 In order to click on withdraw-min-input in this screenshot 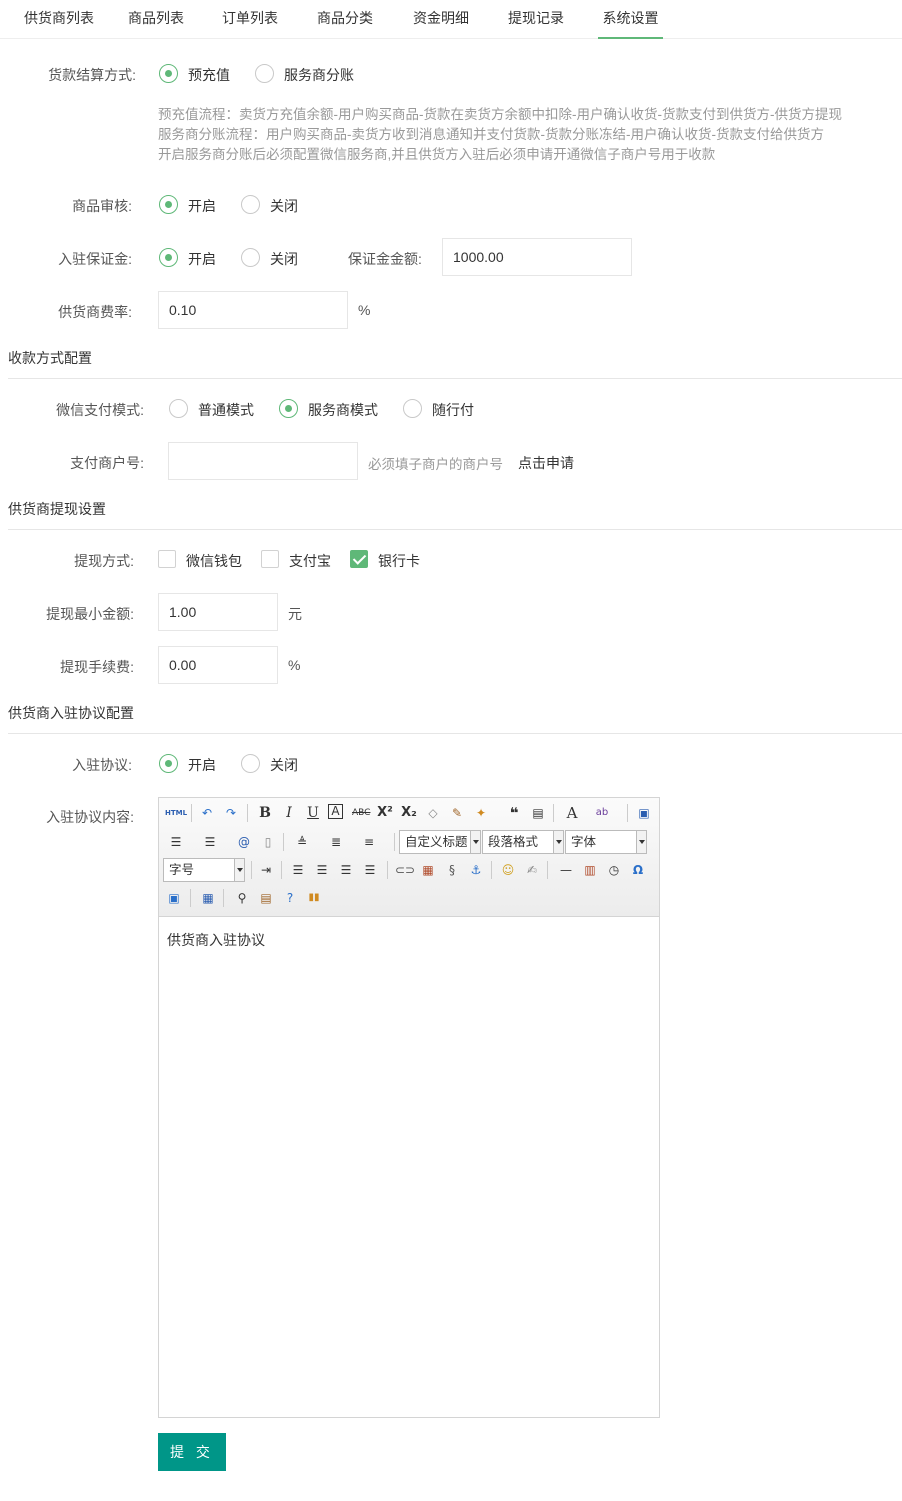, I will do `click(218, 612)`.